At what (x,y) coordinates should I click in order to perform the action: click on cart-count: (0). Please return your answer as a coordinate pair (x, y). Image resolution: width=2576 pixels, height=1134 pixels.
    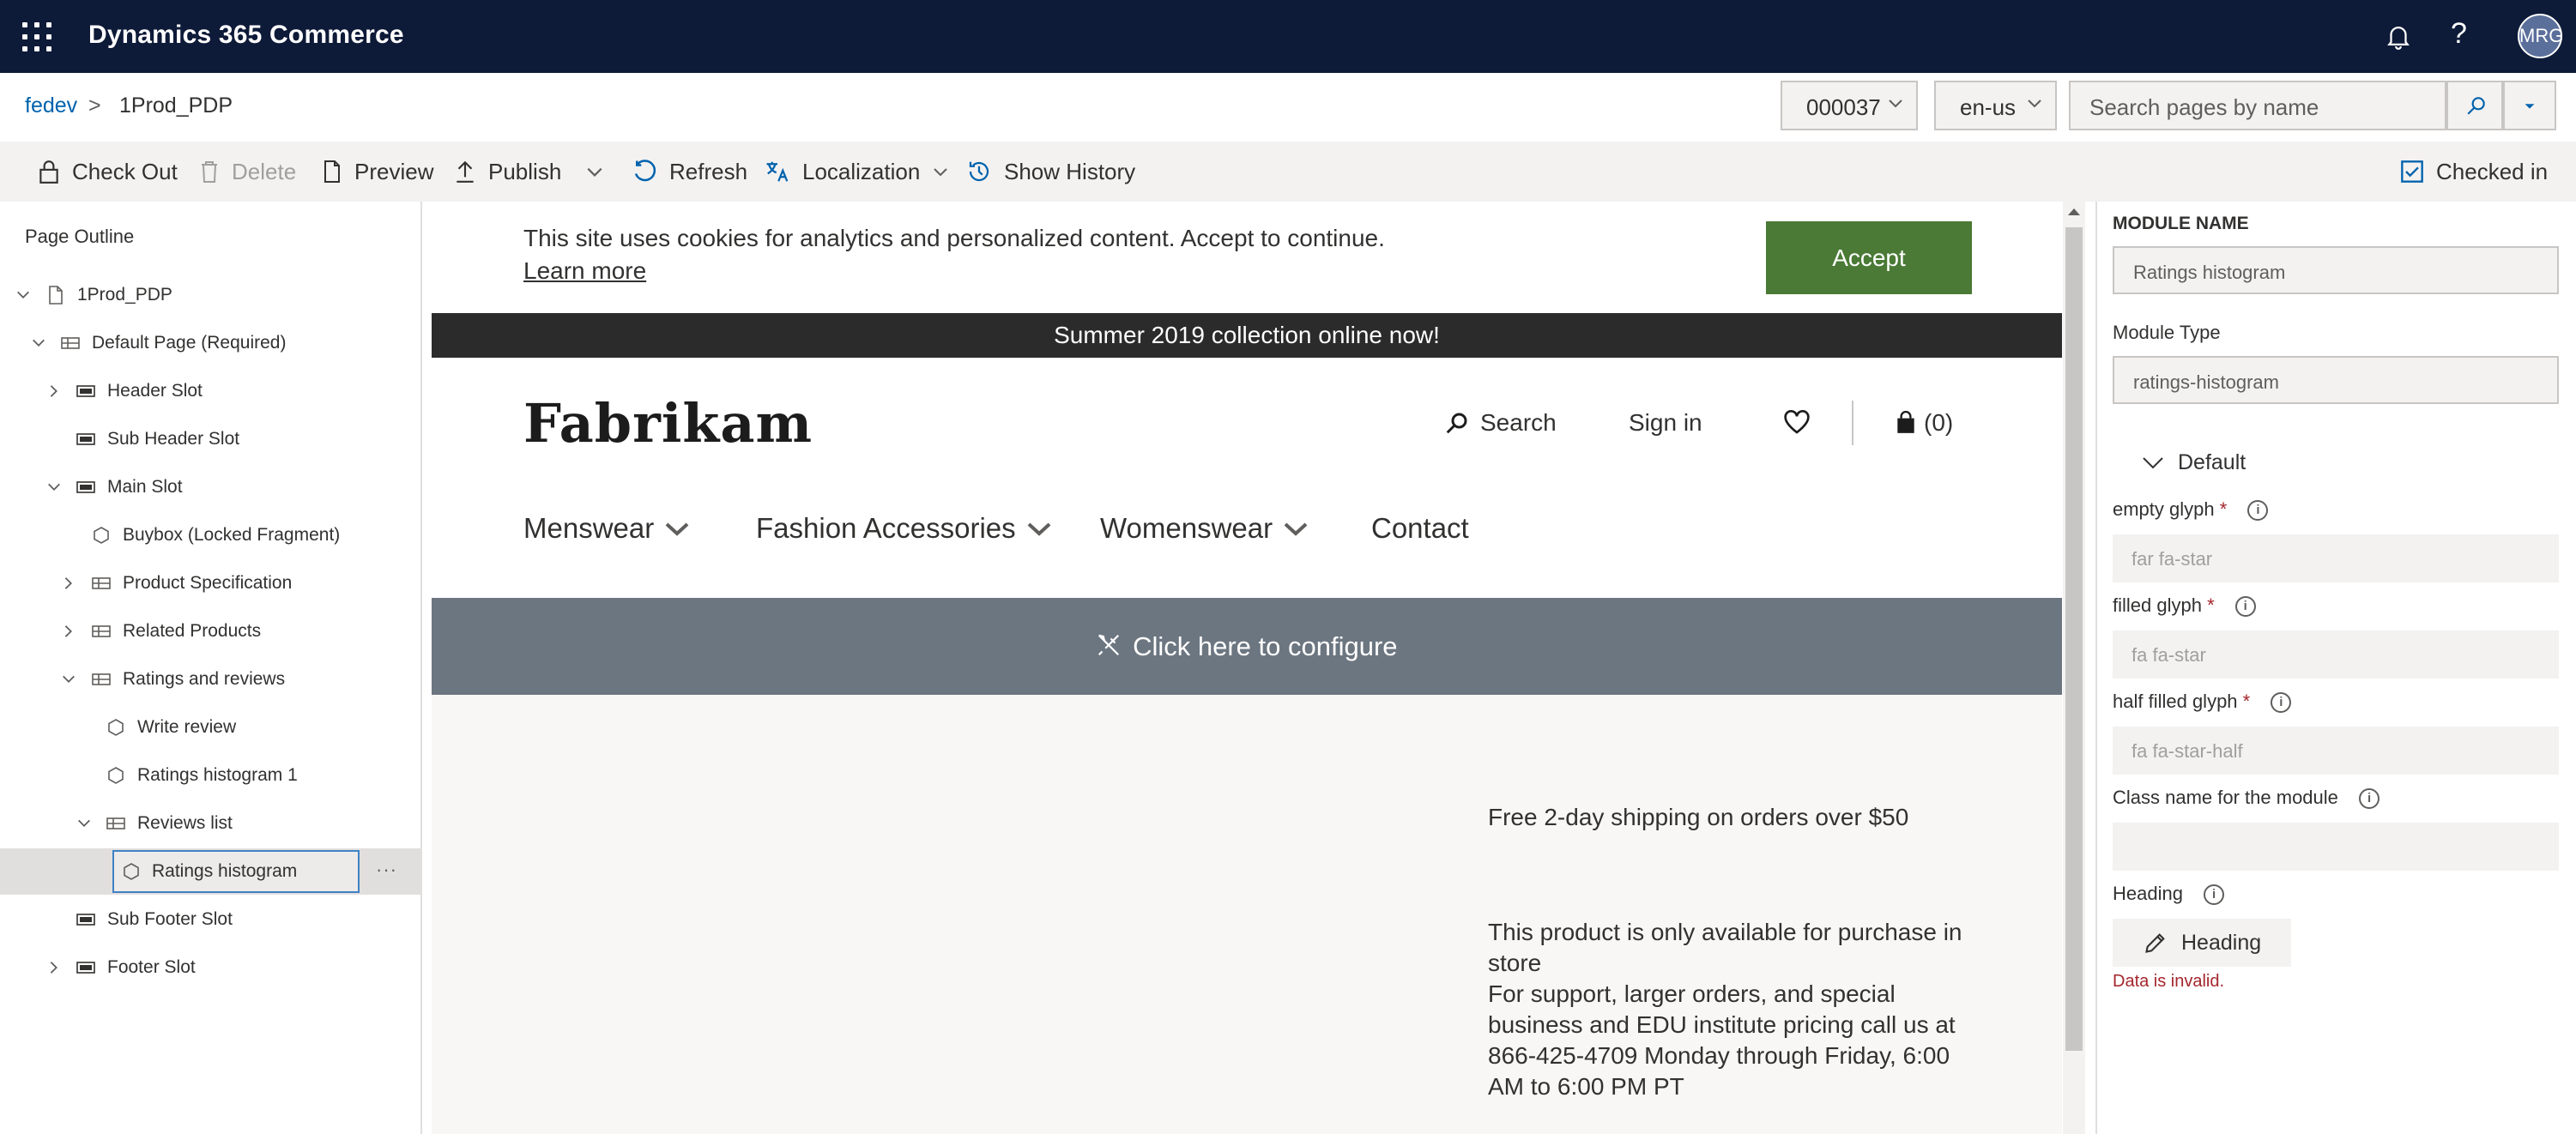
    Looking at the image, I should click on (1939, 423).